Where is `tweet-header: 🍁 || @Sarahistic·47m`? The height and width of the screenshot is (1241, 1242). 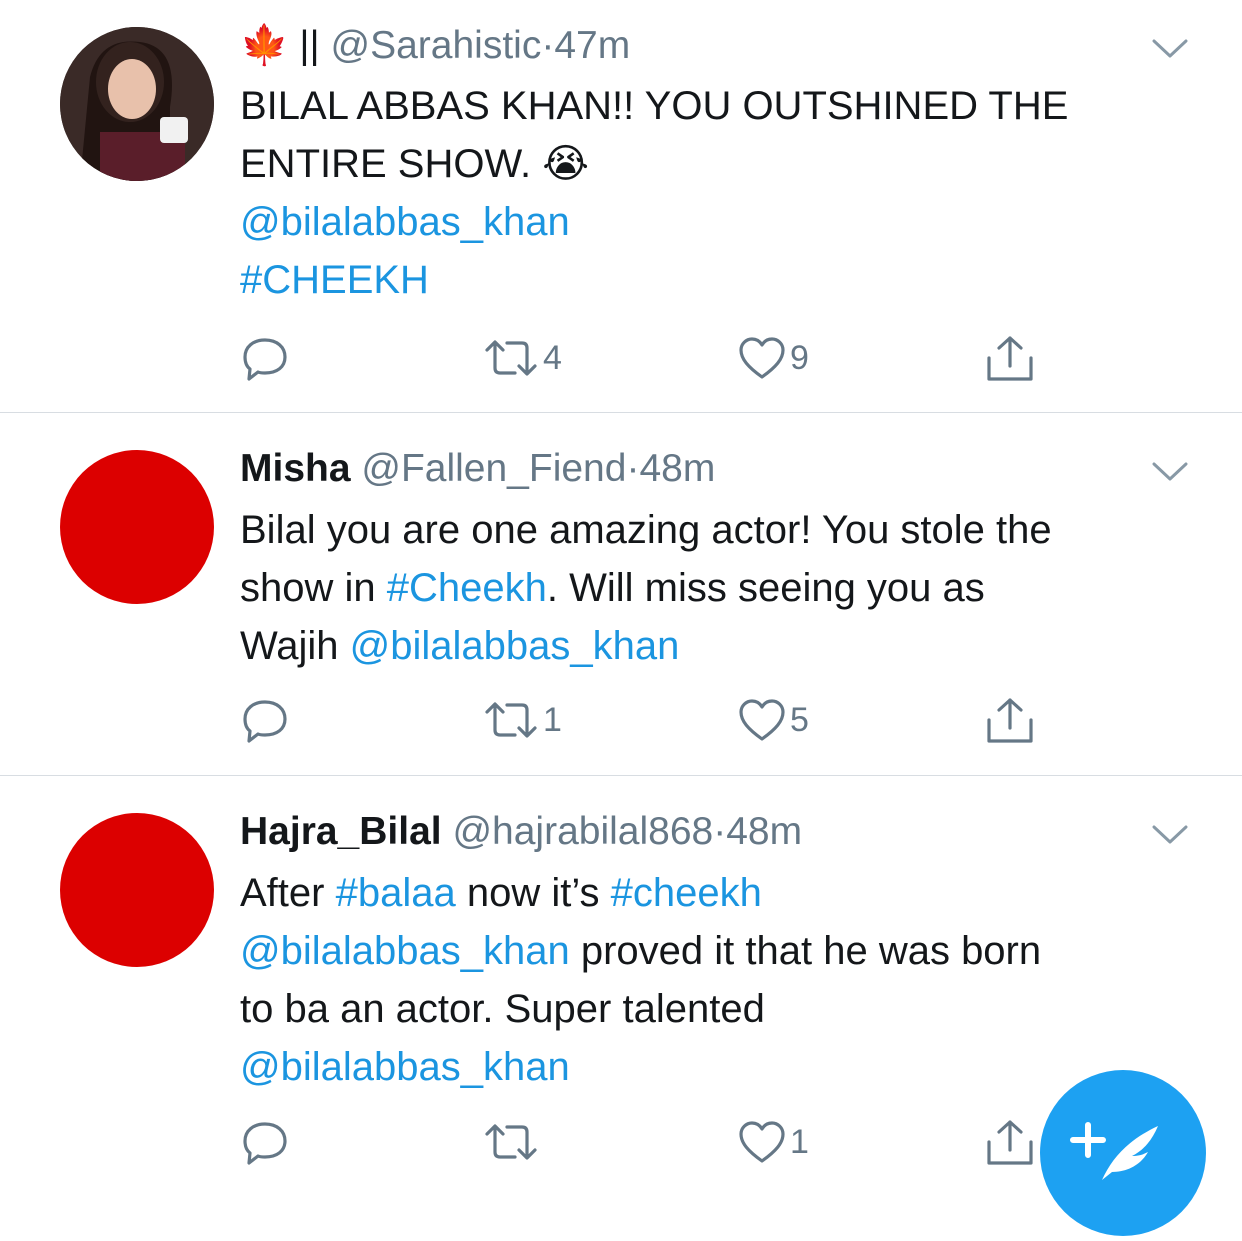
tweet-header: 🍁 || @Sarahistic·47m is located at coordinates (435, 46).